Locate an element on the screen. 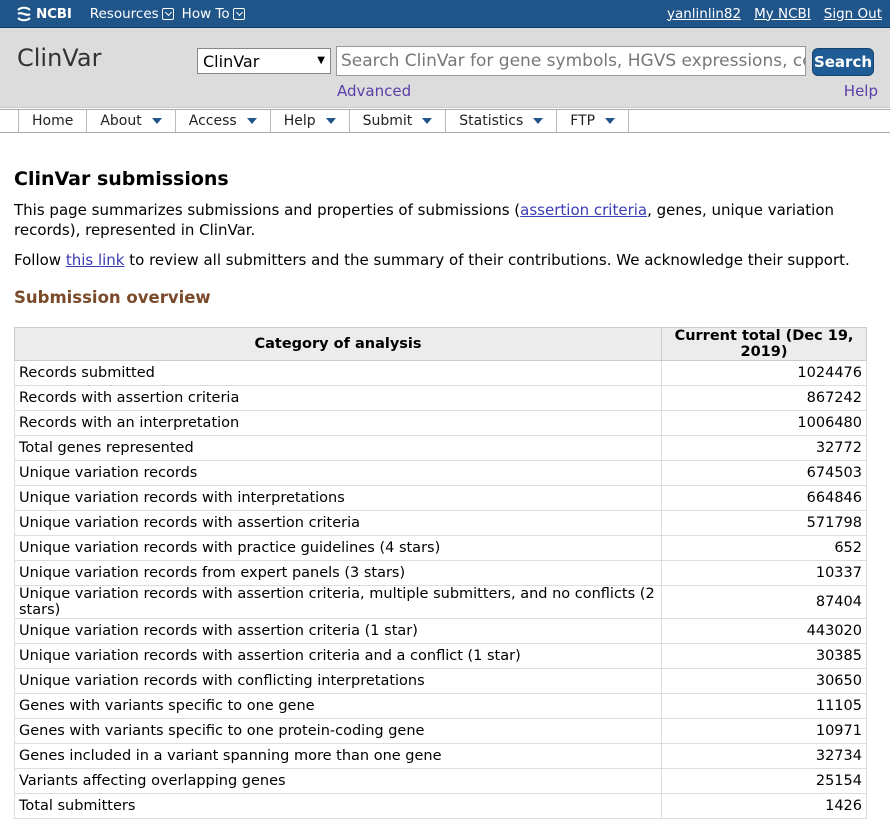  nav-about-label: About is located at coordinates (121, 121).